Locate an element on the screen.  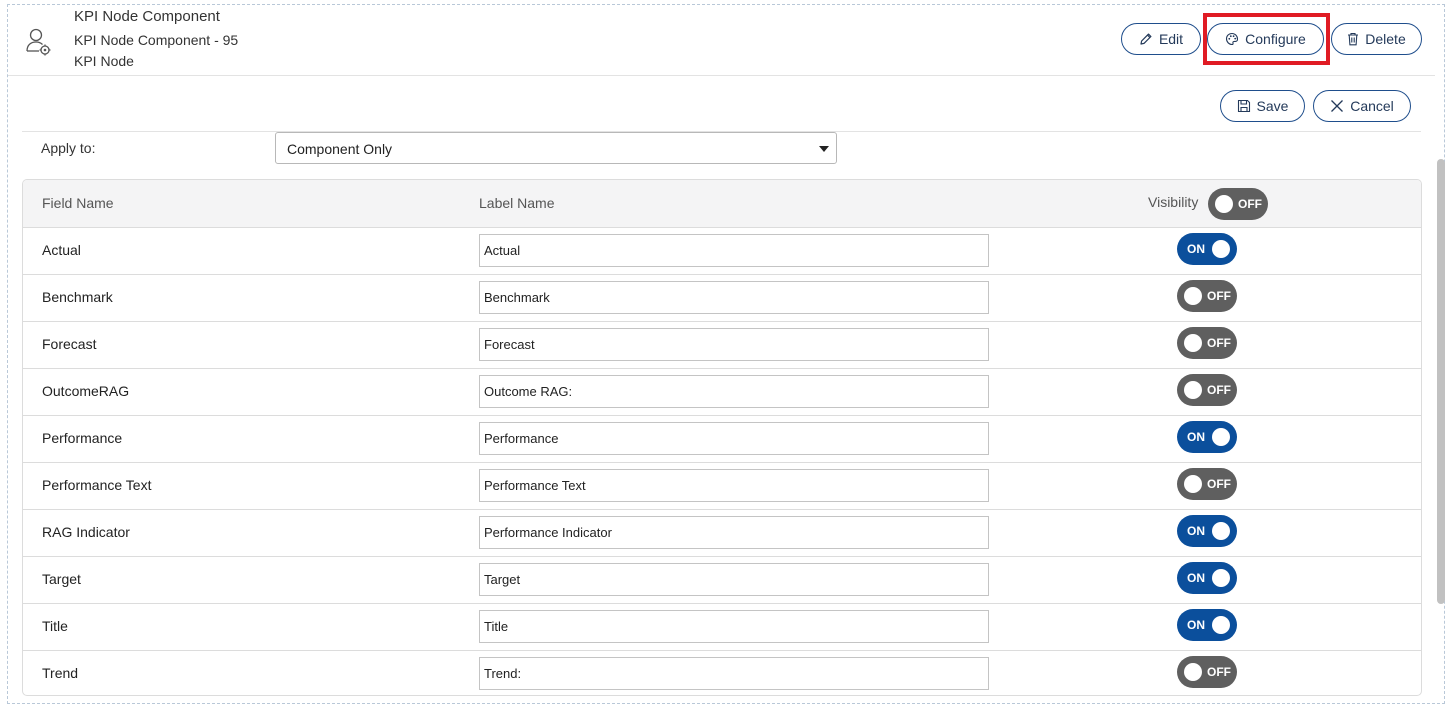
table-row: Performance ON is located at coordinates (722, 439).